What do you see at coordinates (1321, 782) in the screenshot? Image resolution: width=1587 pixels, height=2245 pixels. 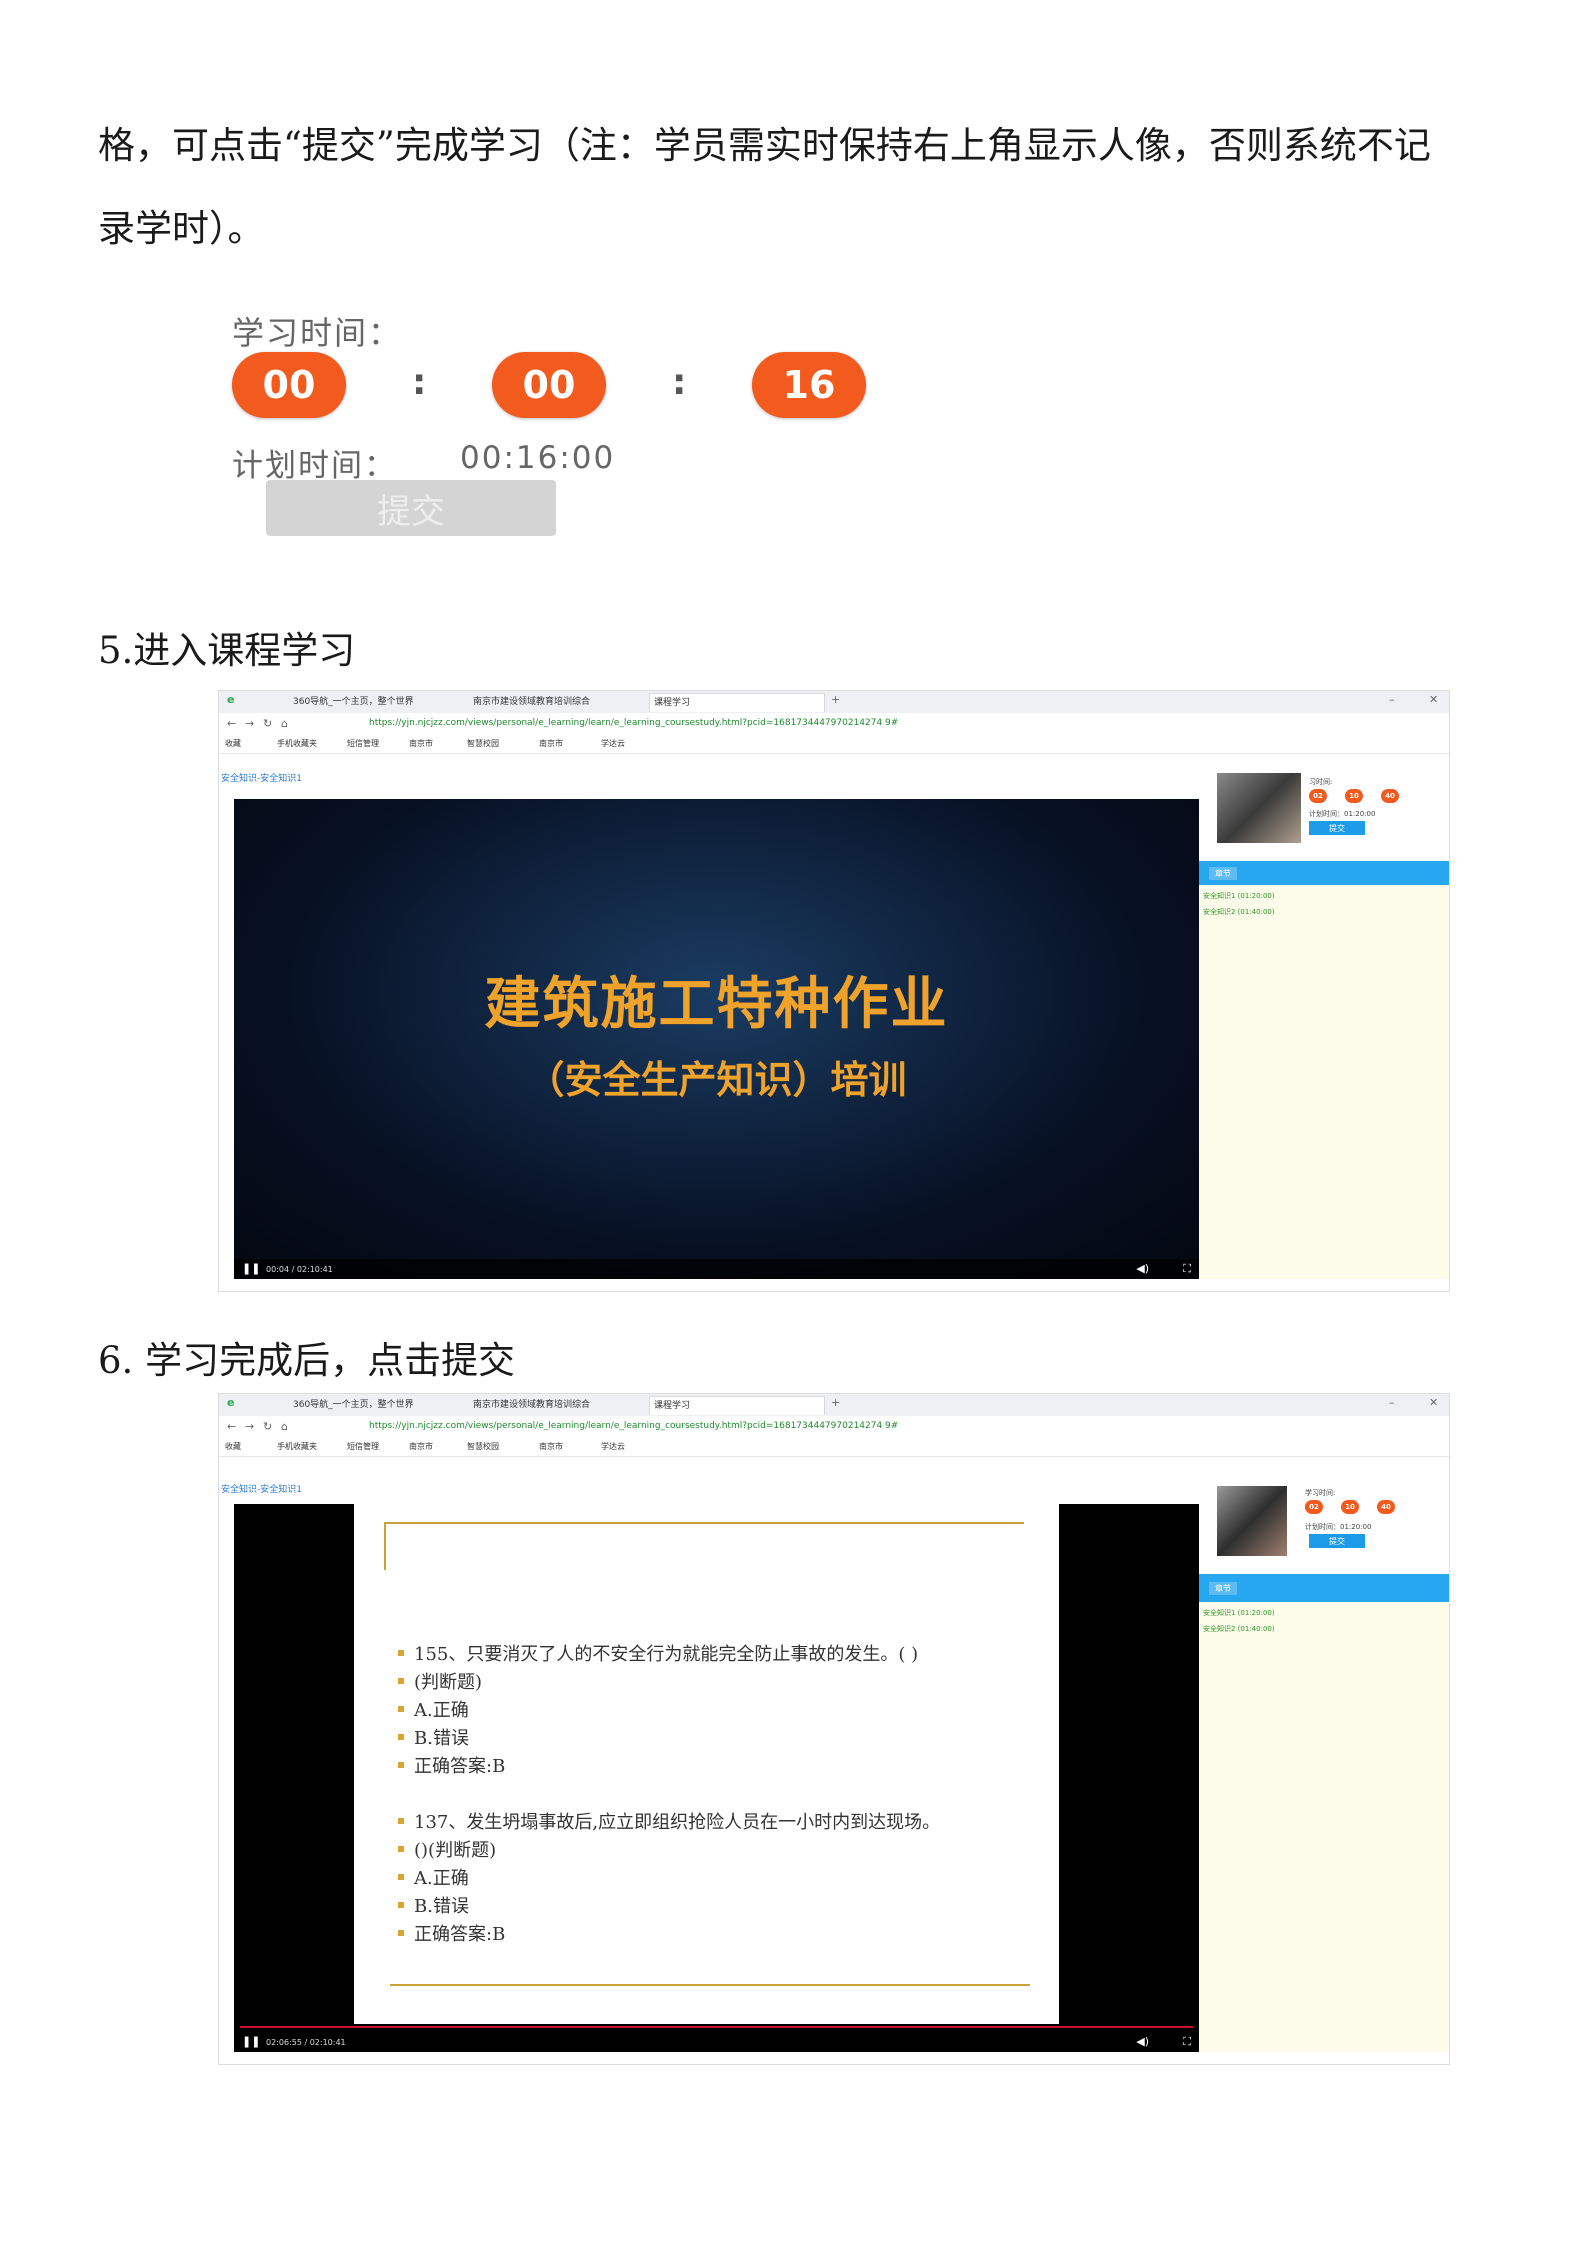 I see `side-study-label: 习时间:` at bounding box center [1321, 782].